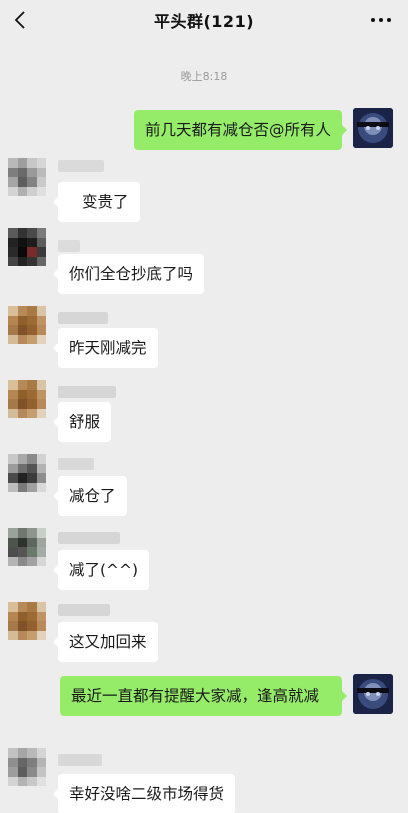 Image resolution: width=408 pixels, height=813 pixels. I want to click on more-options-button, so click(381, 20).